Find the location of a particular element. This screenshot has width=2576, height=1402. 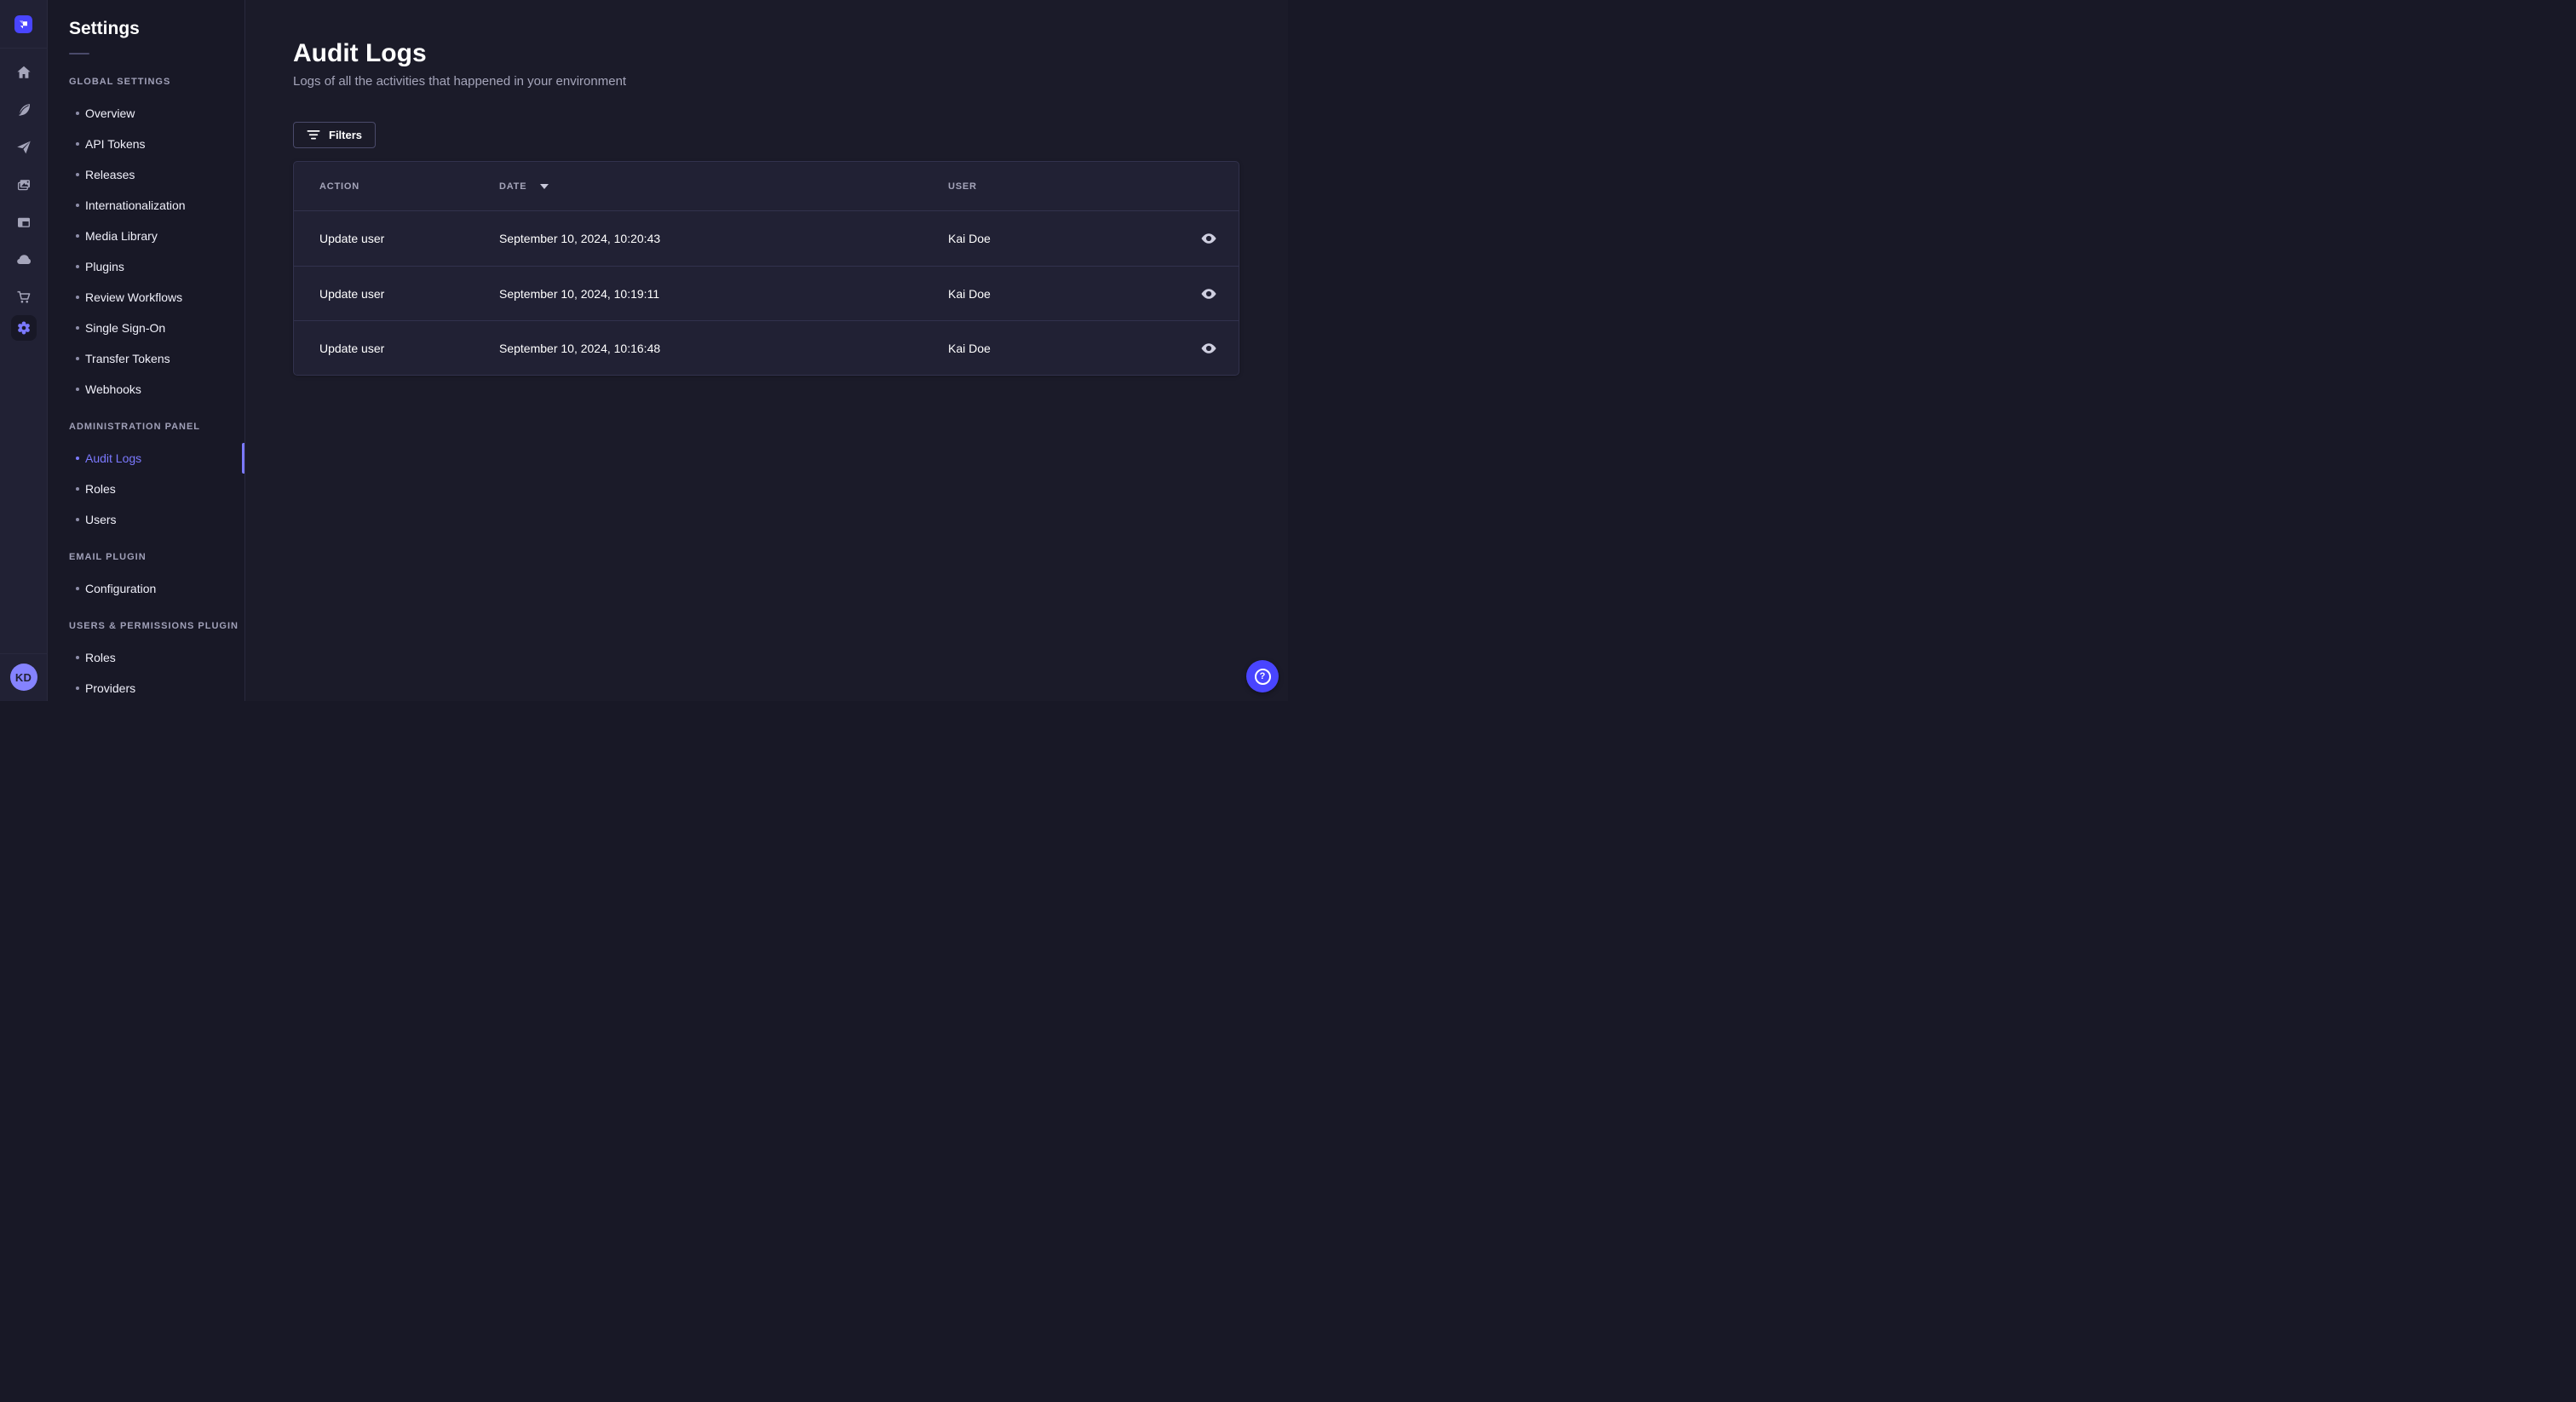

title-divider is located at coordinates (79, 54).